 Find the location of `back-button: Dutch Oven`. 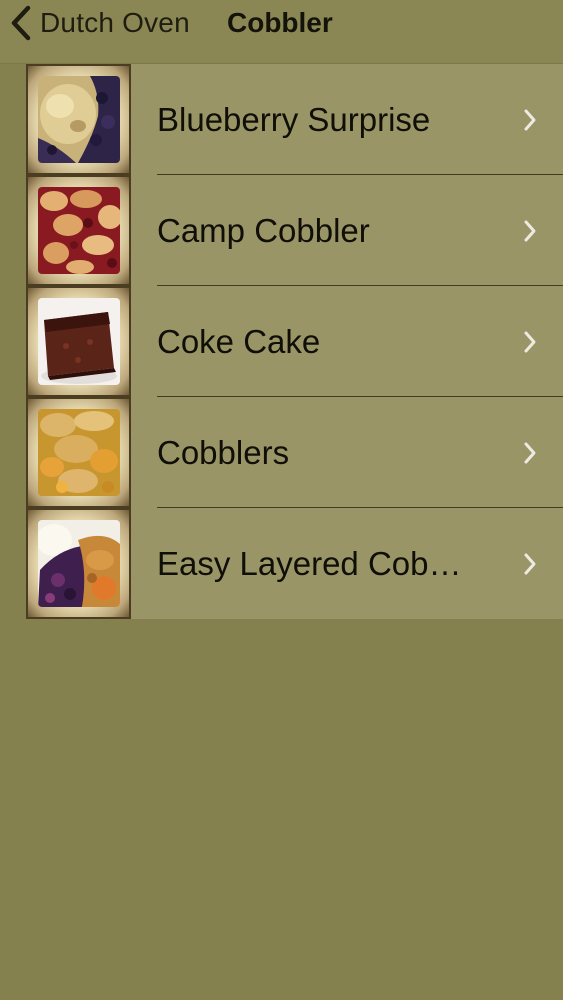

back-button: Dutch Oven is located at coordinates (100, 23).